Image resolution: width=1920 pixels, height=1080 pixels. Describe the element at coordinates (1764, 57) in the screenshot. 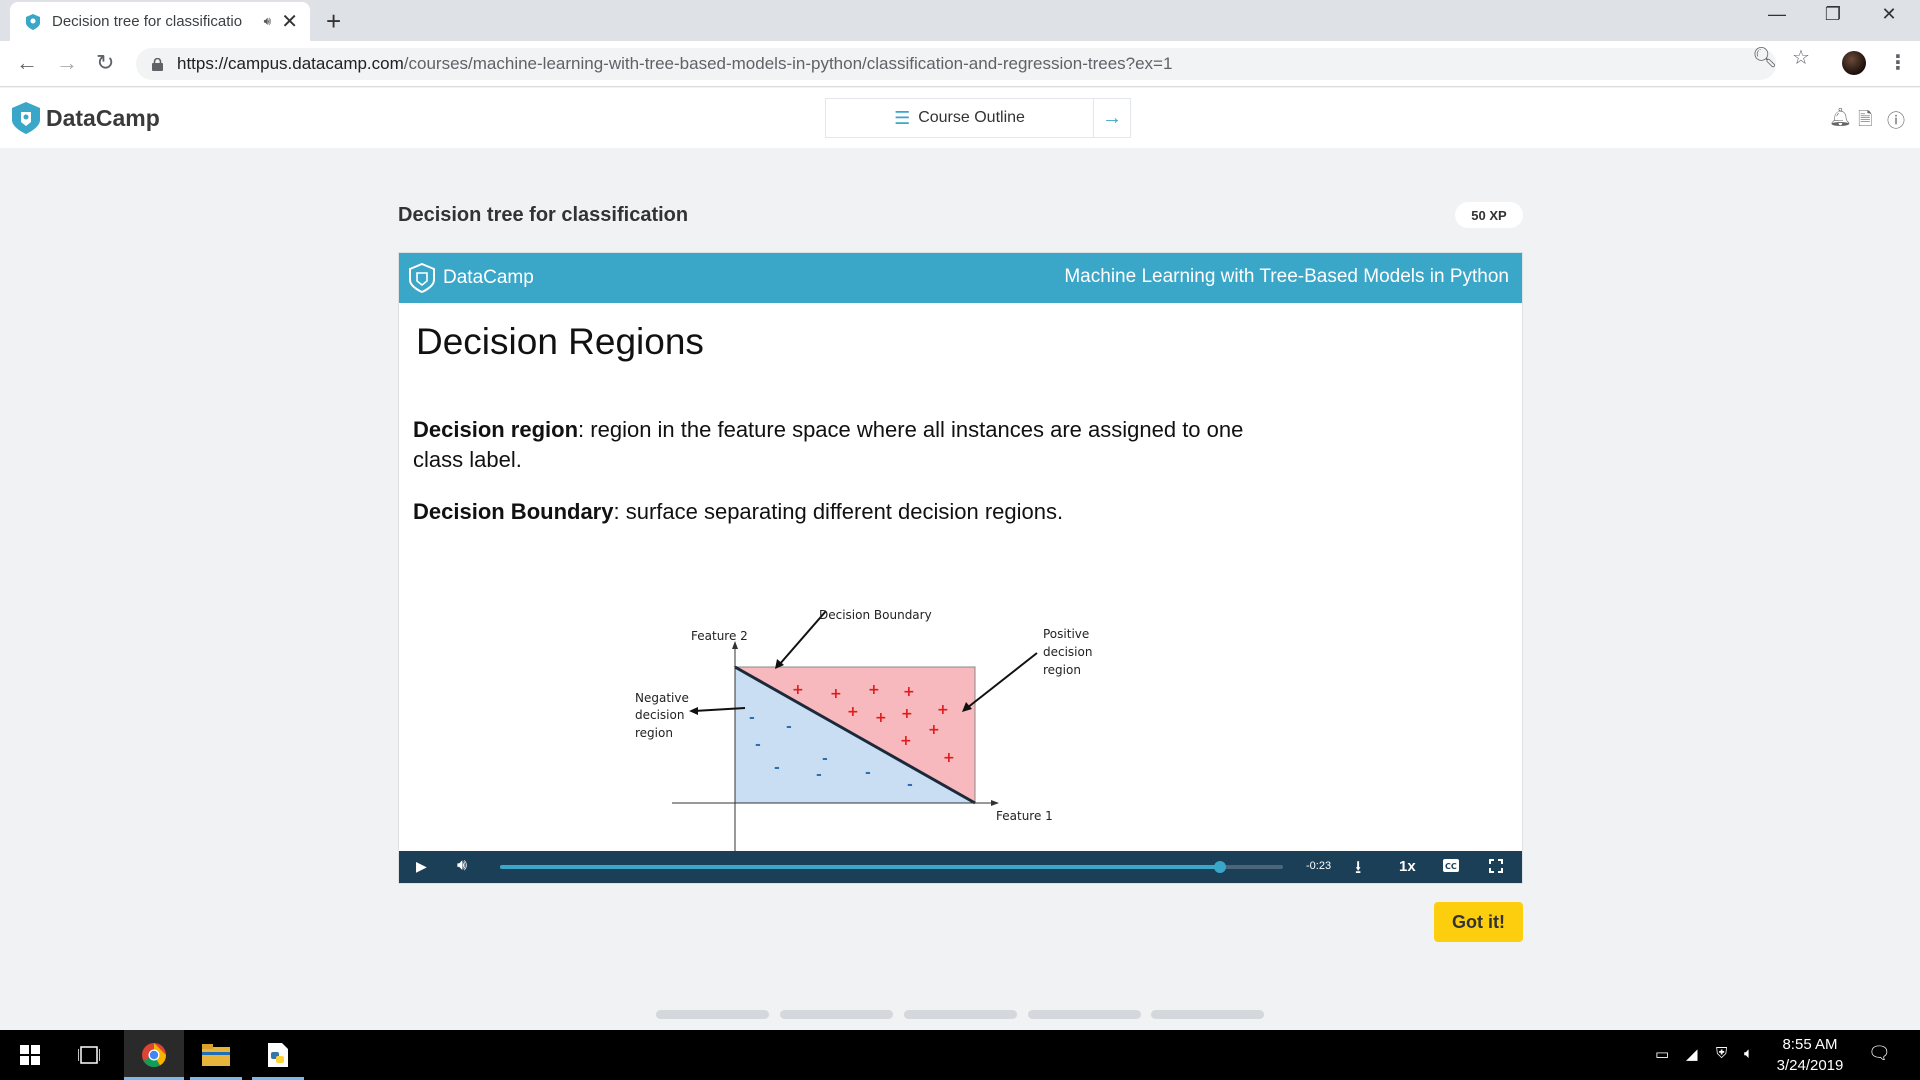

I see `zoom-icon: 🔍︎` at that location.